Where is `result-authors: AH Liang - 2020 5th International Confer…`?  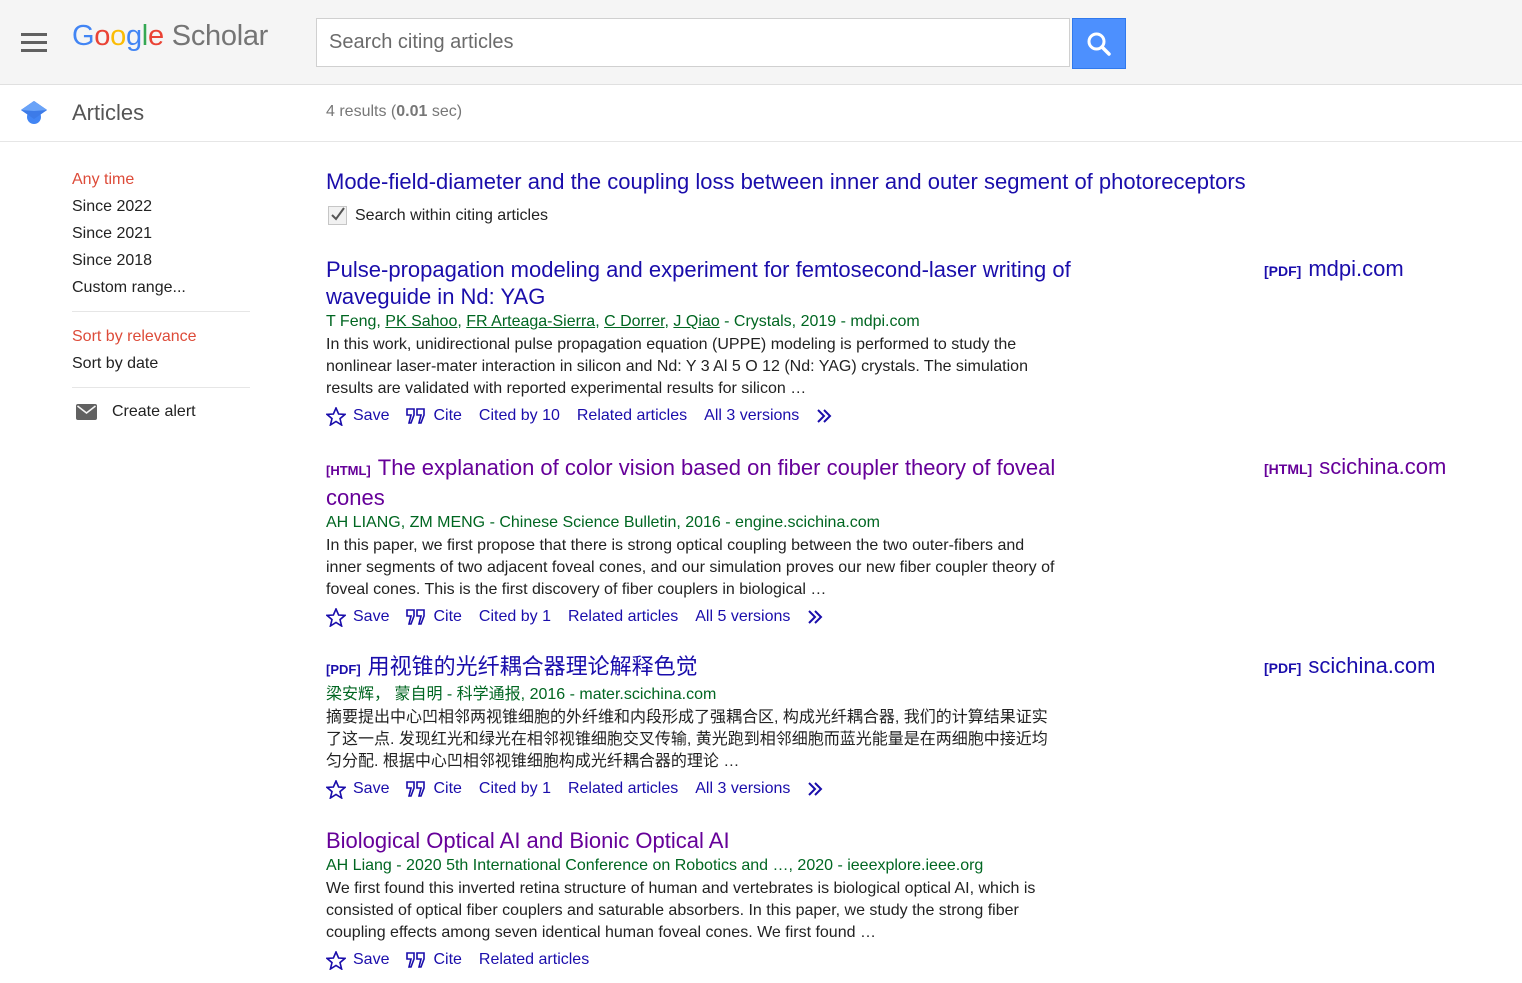
result-authors: AH Liang - 2020 5th International Confer… is located at coordinates (655, 865).